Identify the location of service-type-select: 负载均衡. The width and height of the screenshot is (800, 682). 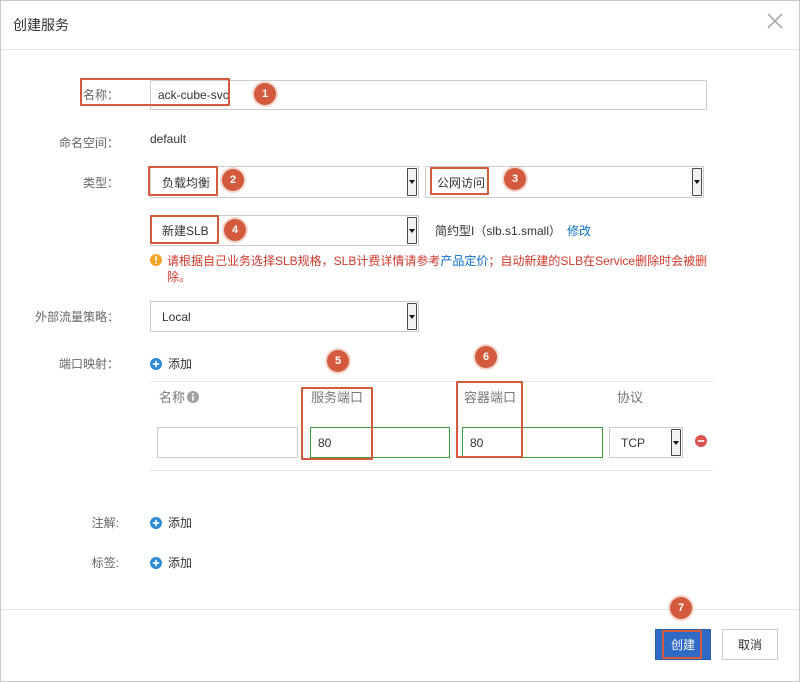
(284, 182).